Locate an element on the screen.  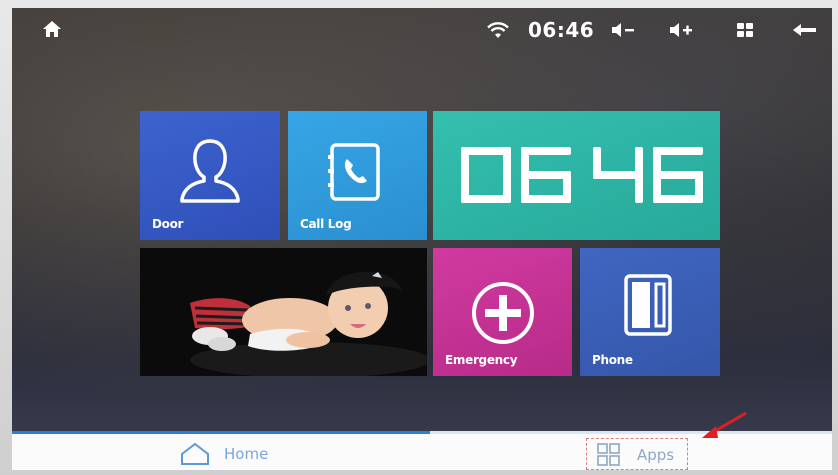
annotation-arrow-icon is located at coordinates (724, 424).